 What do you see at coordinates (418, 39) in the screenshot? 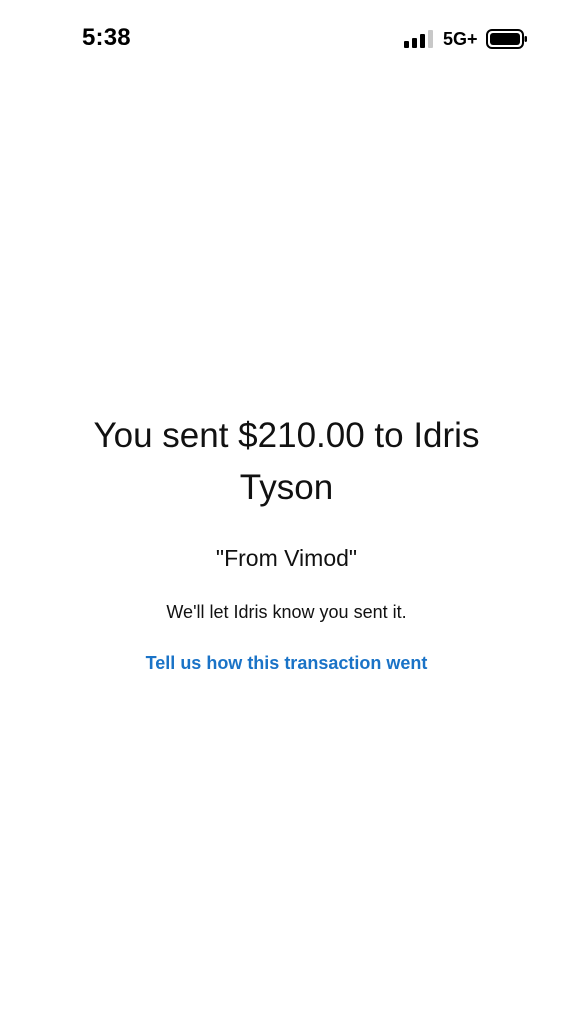
I see `signal-bars-icon` at bounding box center [418, 39].